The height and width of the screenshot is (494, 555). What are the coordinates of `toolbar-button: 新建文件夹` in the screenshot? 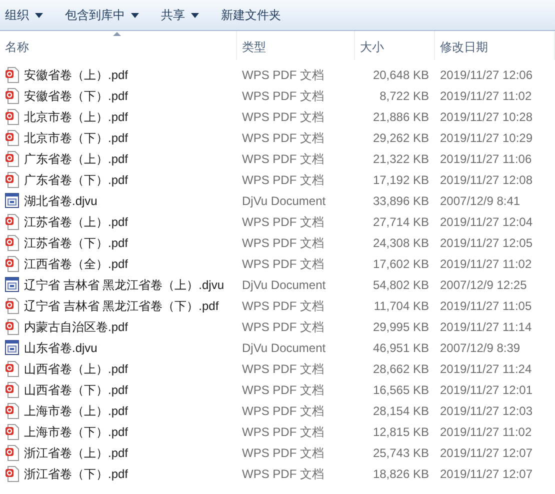 It's located at (251, 15).